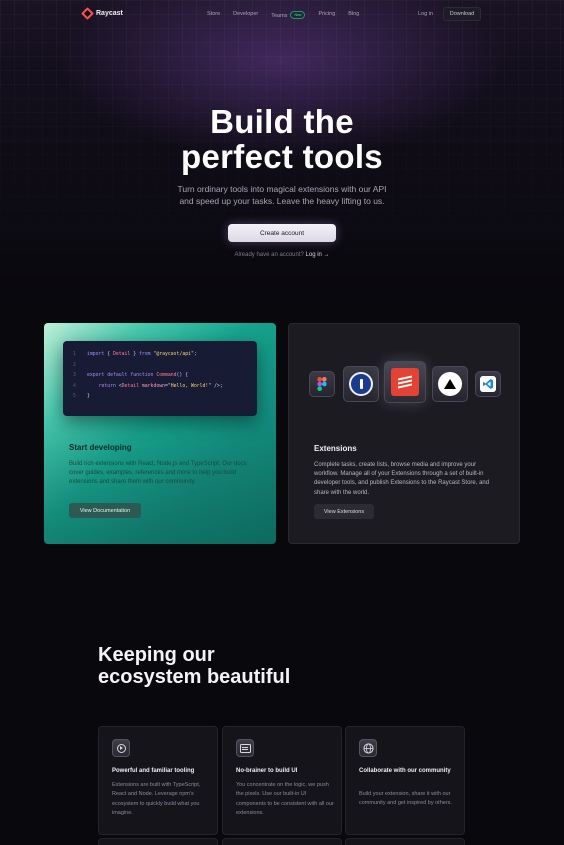  Describe the element at coordinates (326, 15) in the screenshot. I see `nav-link-pricing: Pricing` at that location.